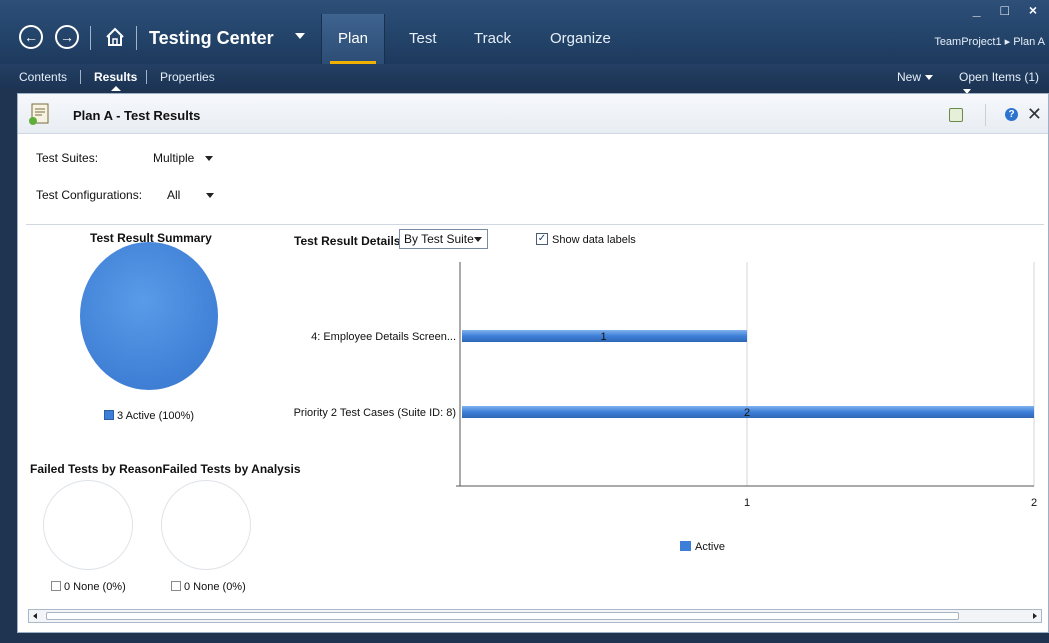 The image size is (1049, 643). I want to click on header-separator, so click(985, 115).